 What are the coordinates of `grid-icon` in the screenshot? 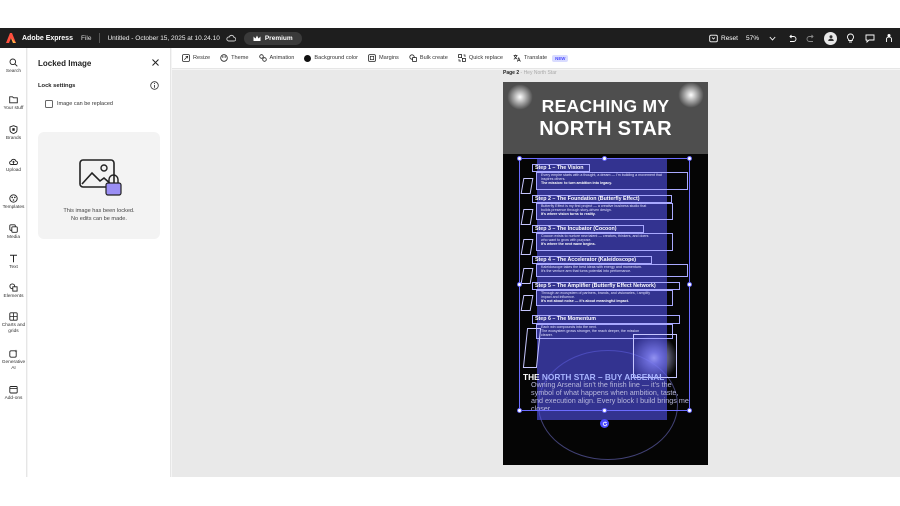 It's located at (13, 316).